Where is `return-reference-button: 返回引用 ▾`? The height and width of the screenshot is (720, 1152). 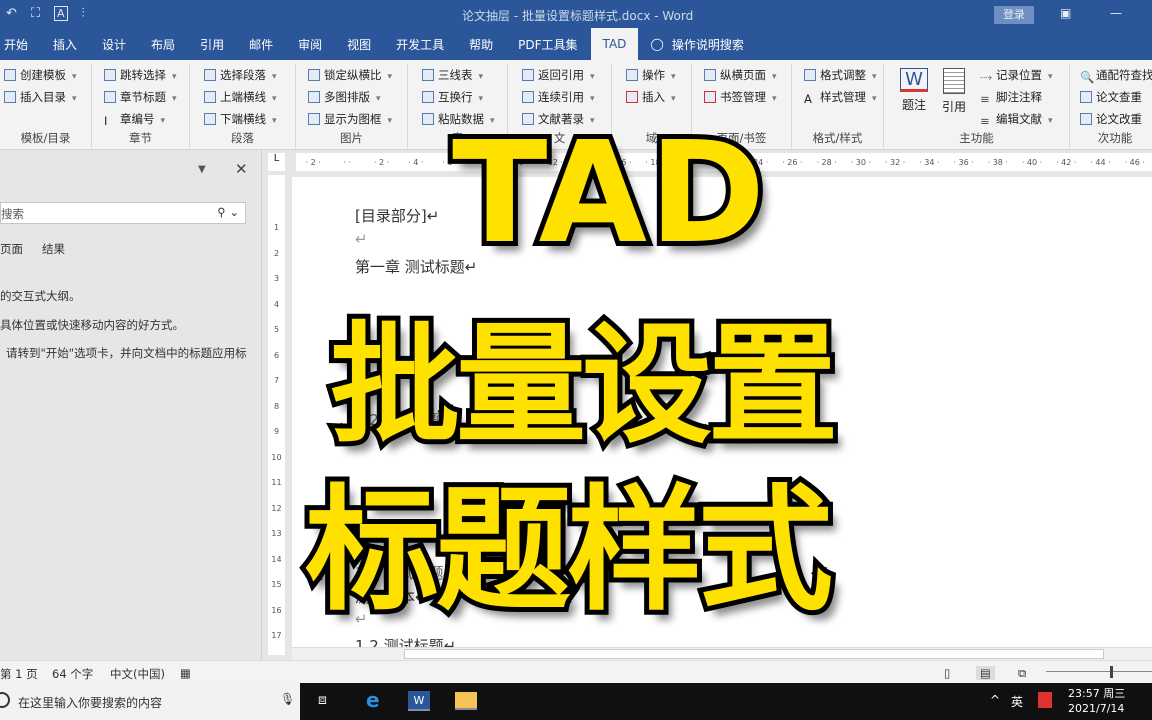 return-reference-button: 返回引用 ▾ is located at coordinates (558, 75).